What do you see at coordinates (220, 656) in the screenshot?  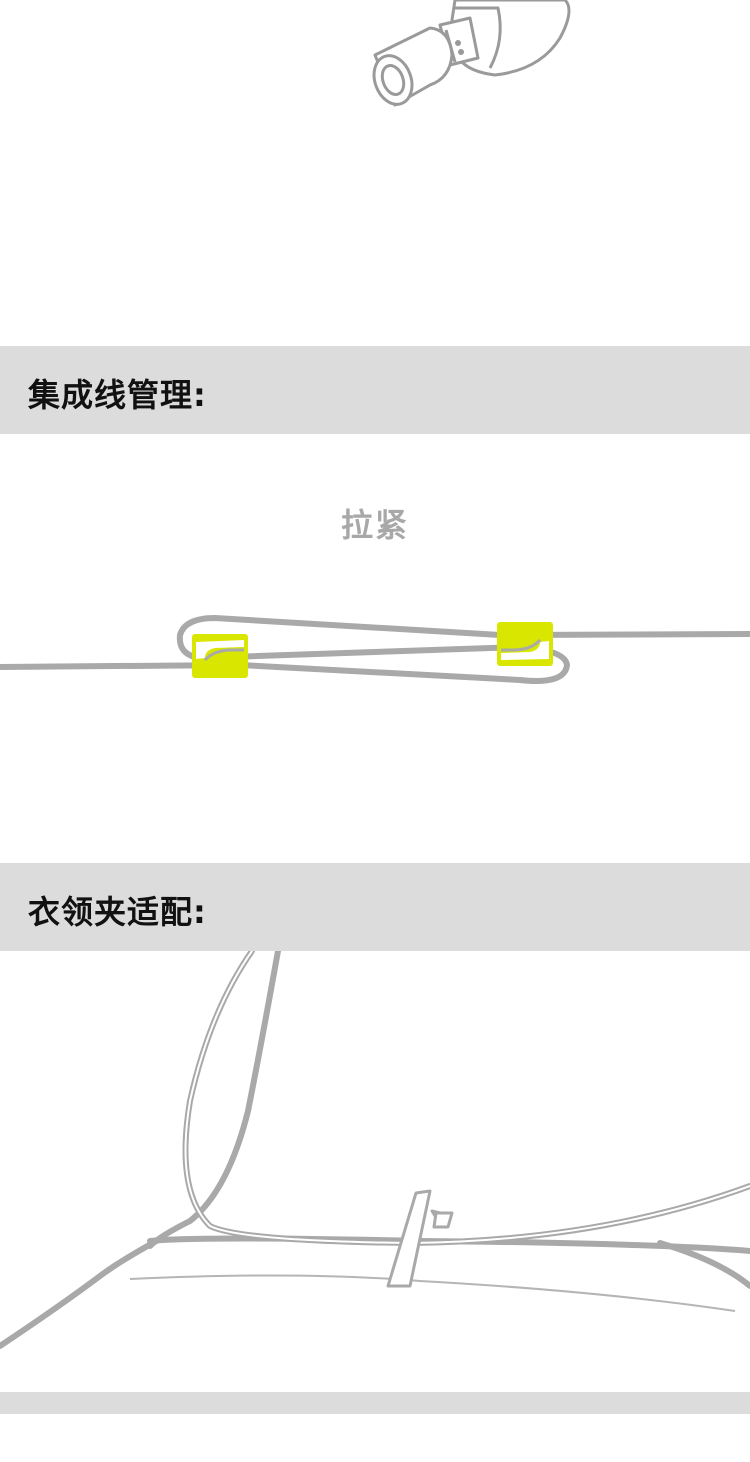 I see `left-cable-clip` at bounding box center [220, 656].